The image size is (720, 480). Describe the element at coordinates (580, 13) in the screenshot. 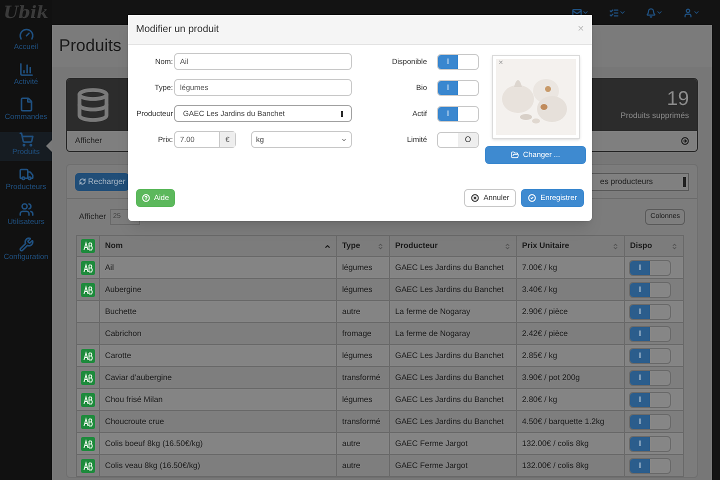

I see `mail-menu` at that location.